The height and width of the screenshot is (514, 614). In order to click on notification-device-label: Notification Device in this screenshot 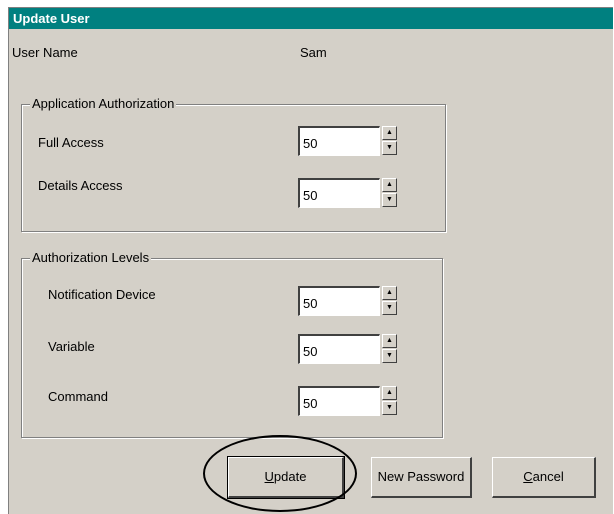, I will do `click(102, 294)`.